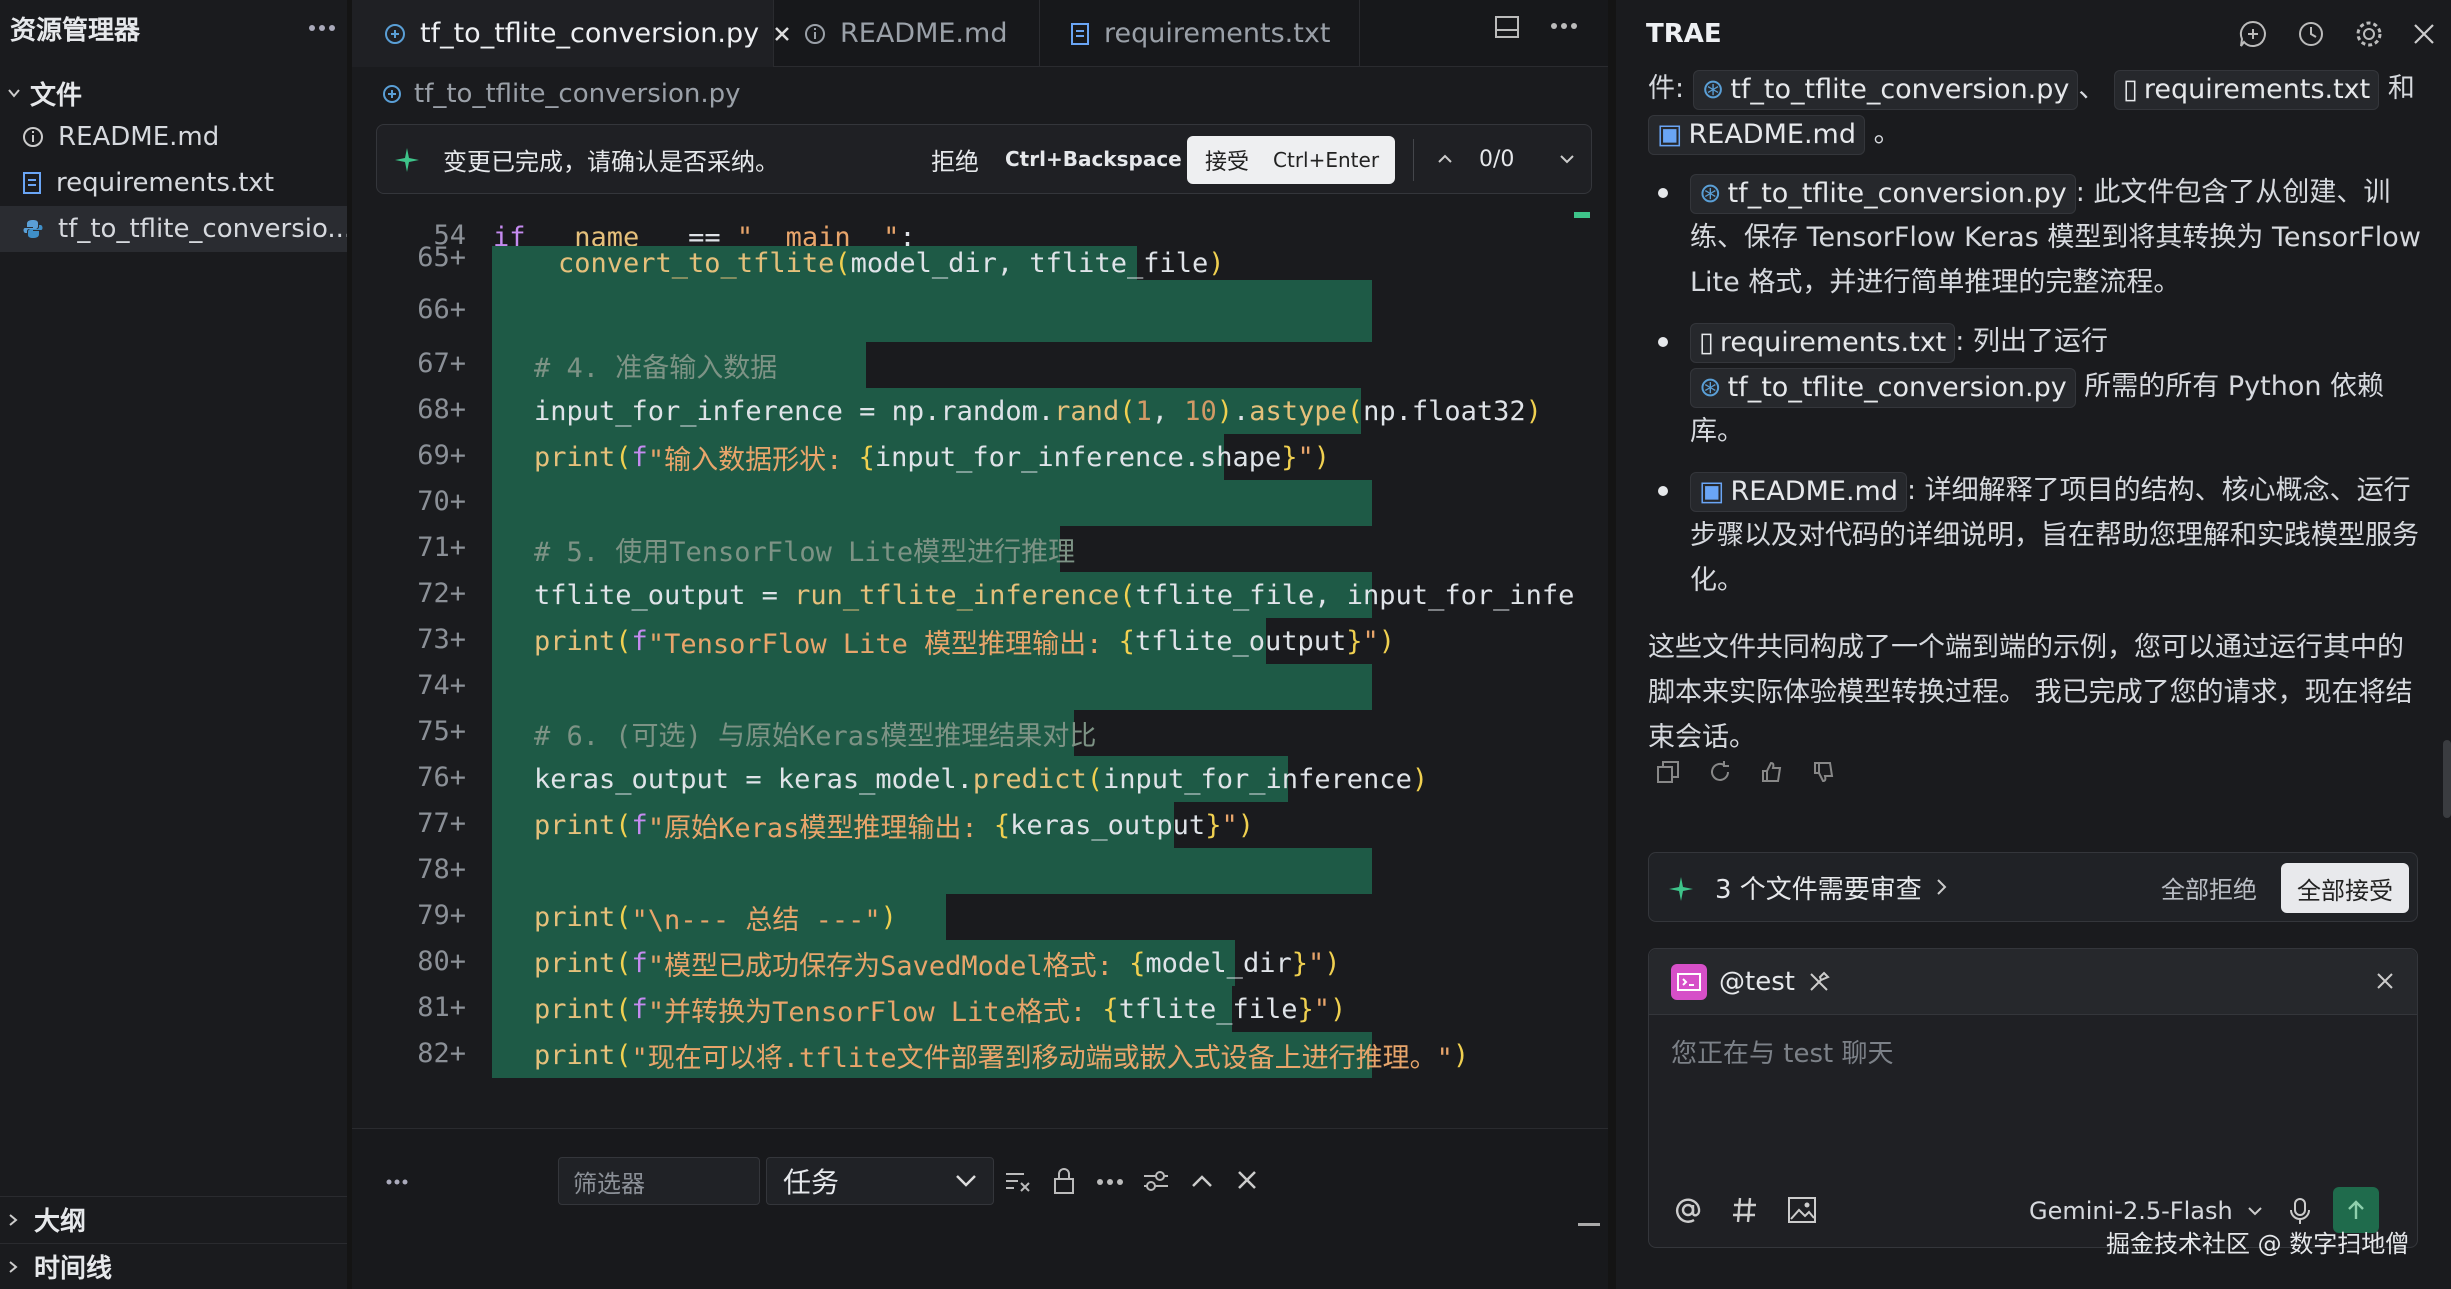  Describe the element at coordinates (441, 363) in the screenshot. I see `line-number: 67+` at that location.